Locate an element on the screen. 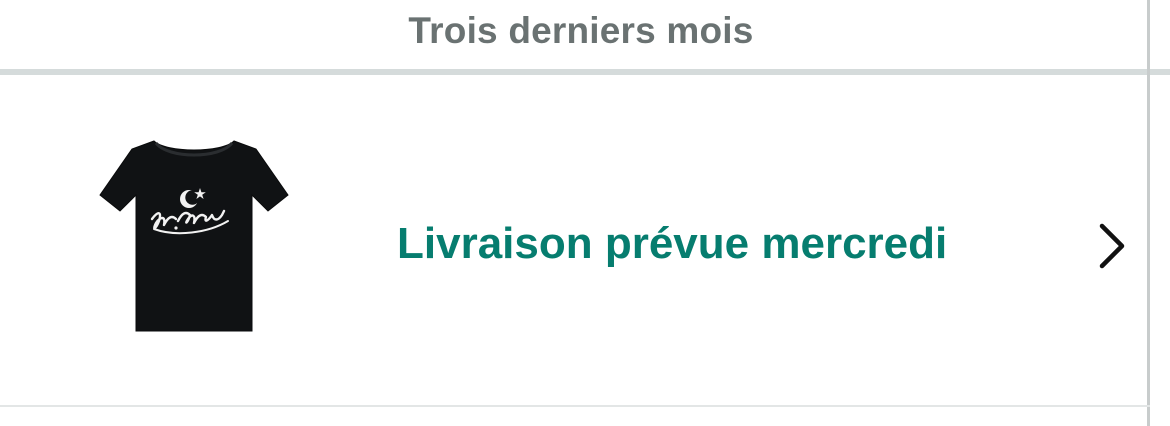 The width and height of the screenshot is (1170, 426). row-divider is located at coordinates (575, 406).